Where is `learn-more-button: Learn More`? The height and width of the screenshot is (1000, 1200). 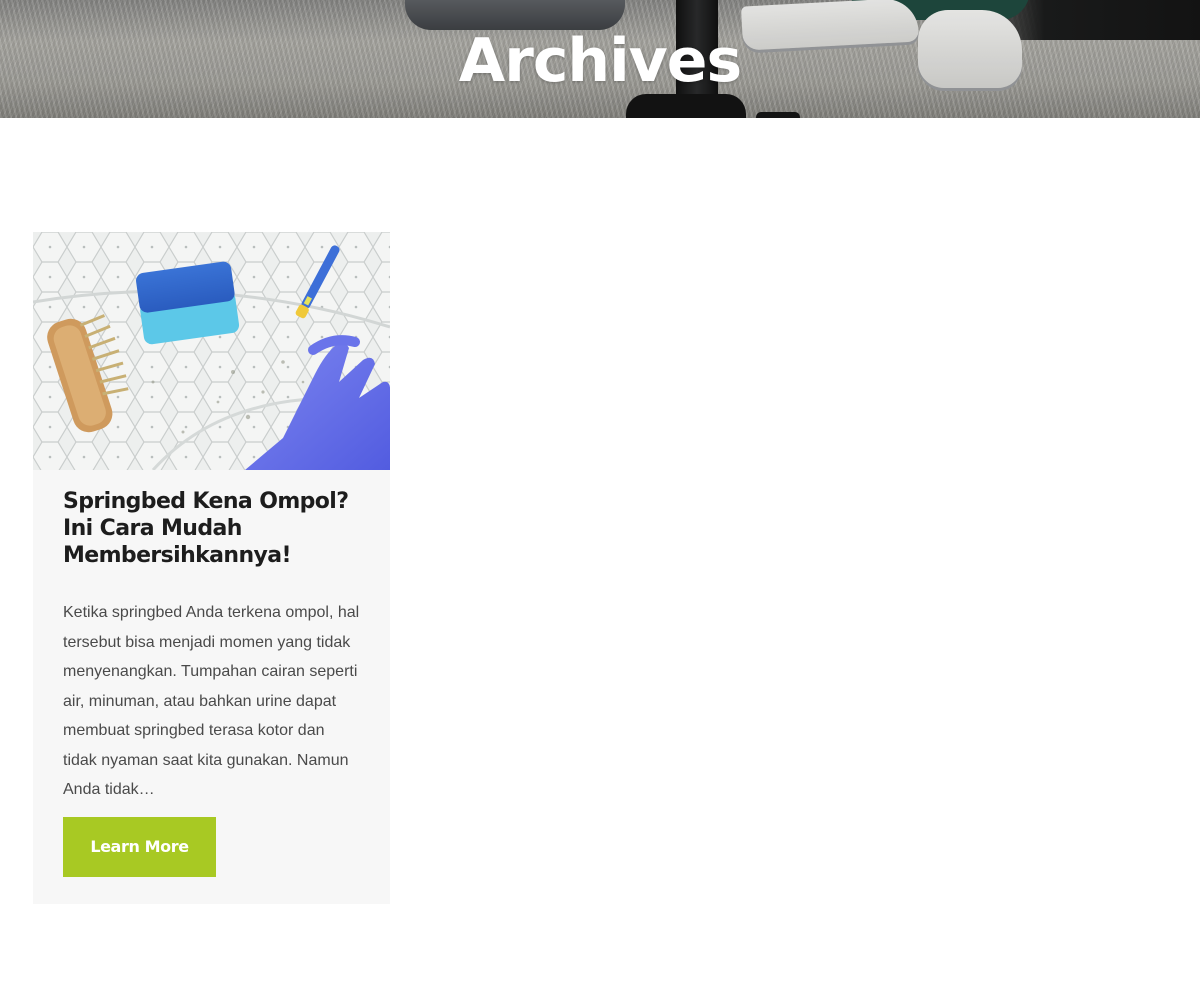
learn-more-button: Learn More is located at coordinates (139, 846).